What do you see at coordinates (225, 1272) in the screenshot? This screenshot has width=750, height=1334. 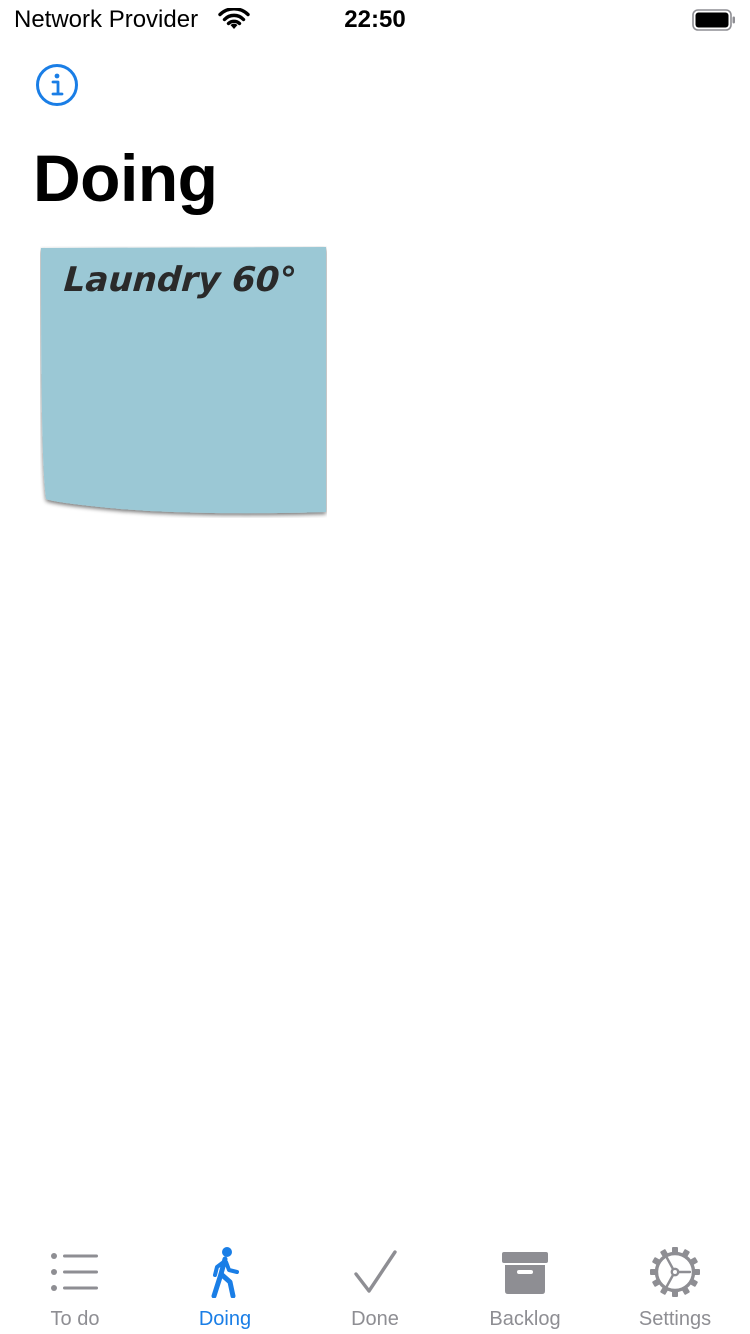 I see `walking-person-icon` at bounding box center [225, 1272].